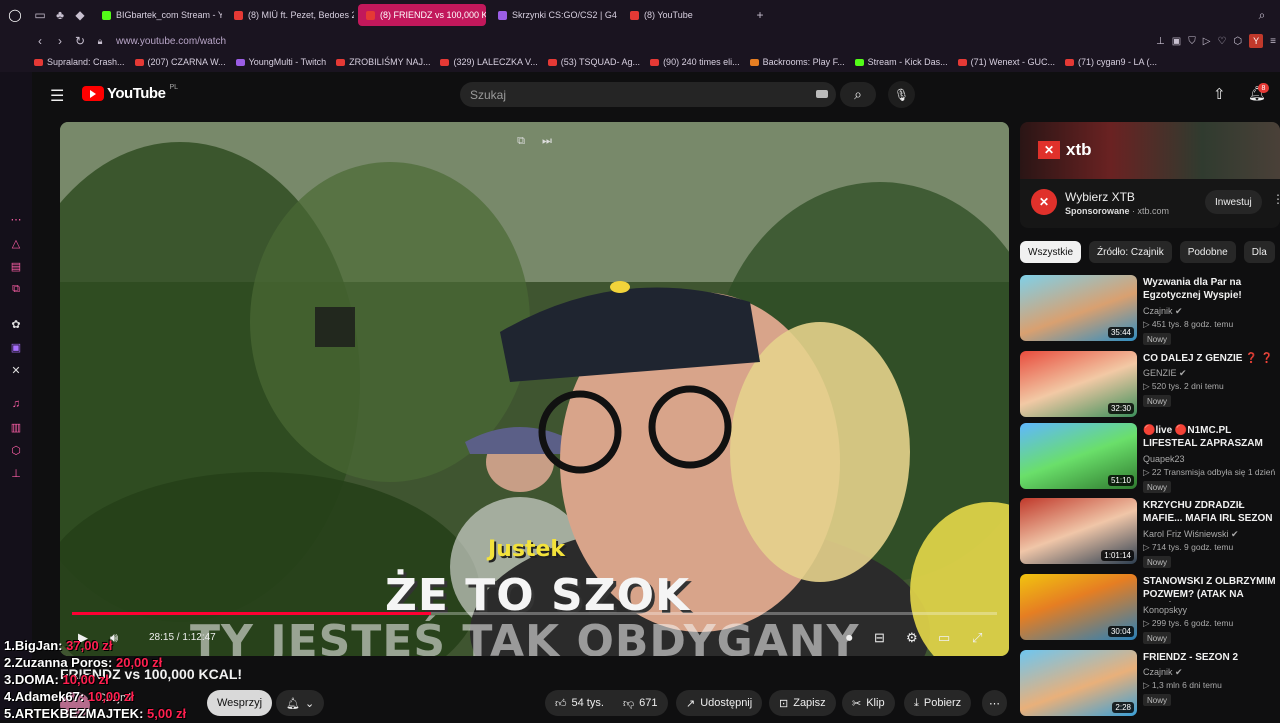  I want to click on browser-tab: (8) MIÜ ft. Pezet, Bedoes 2, so click(290, 15).